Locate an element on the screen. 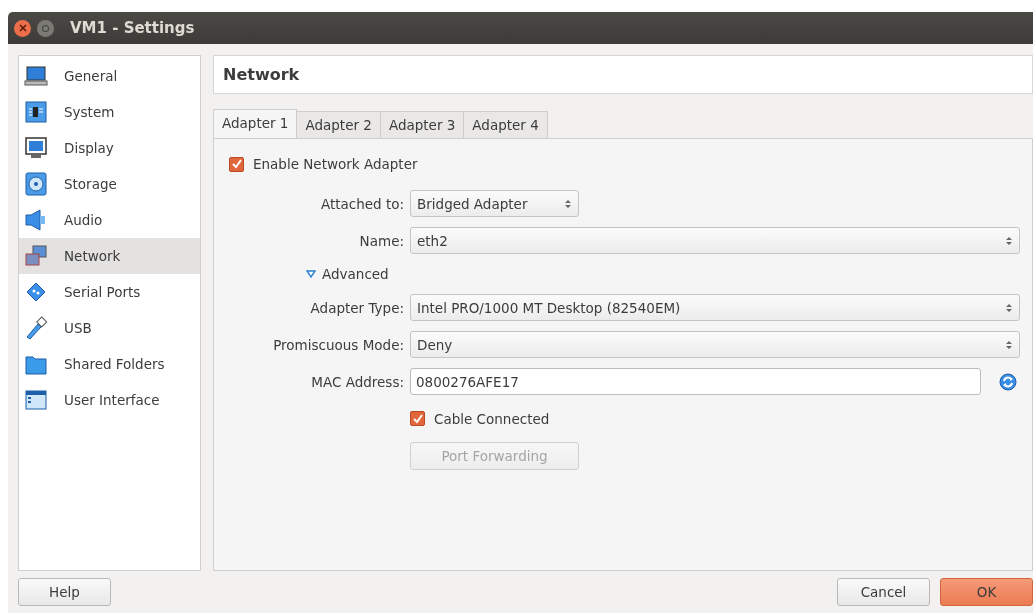 Image resolution: width=1033 pixels, height=613 pixels. dropdown: Bridged Adapter is located at coordinates (494, 203).